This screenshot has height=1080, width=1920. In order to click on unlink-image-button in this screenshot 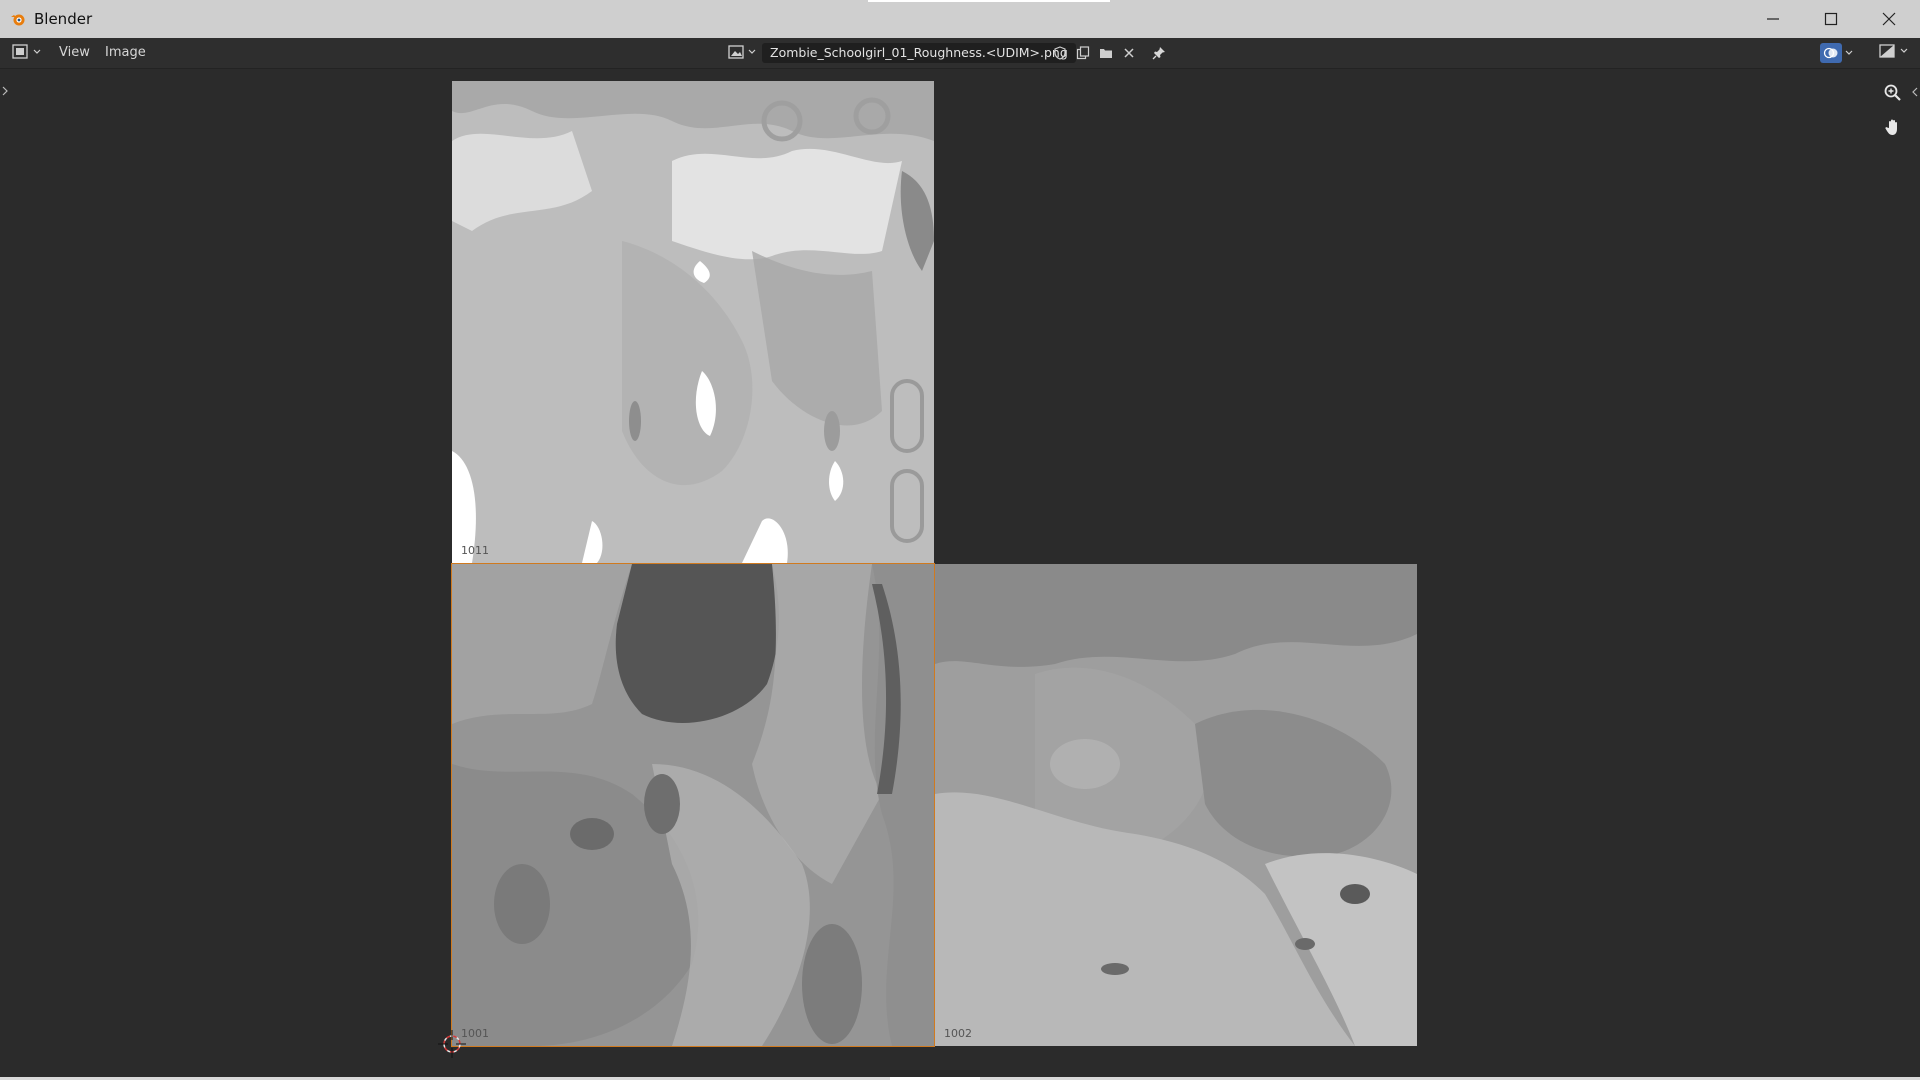, I will do `click(1129, 53)`.